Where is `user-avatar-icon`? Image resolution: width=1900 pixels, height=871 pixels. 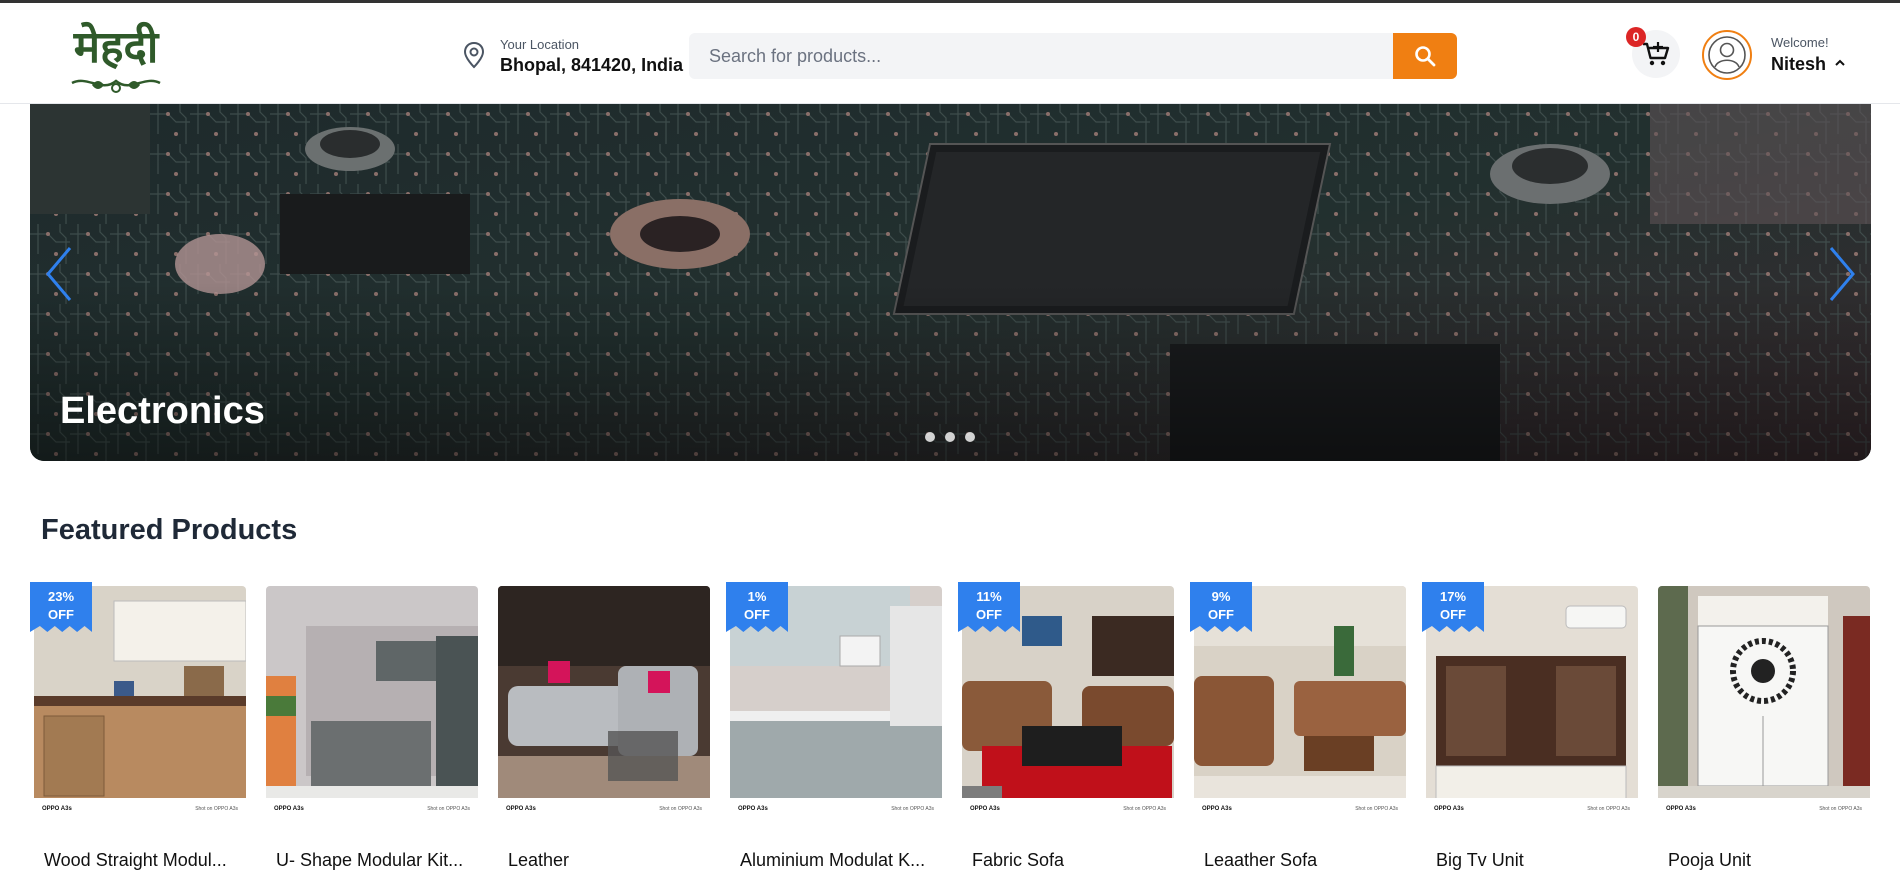
user-avatar-icon is located at coordinates (1727, 55).